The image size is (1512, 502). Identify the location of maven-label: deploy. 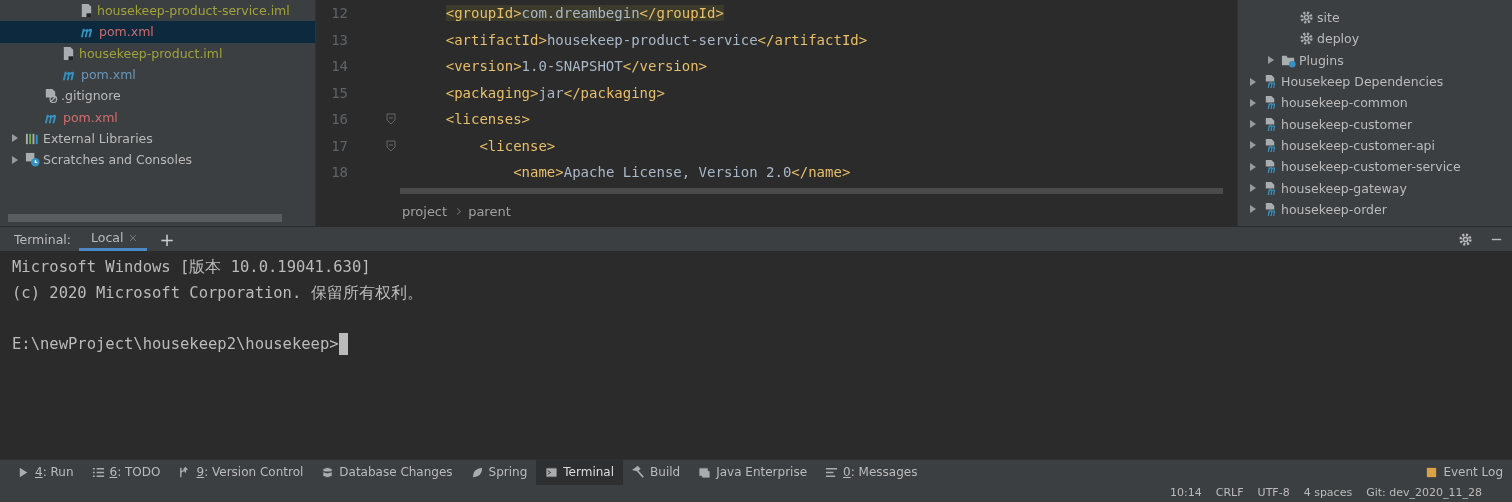
(1338, 39).